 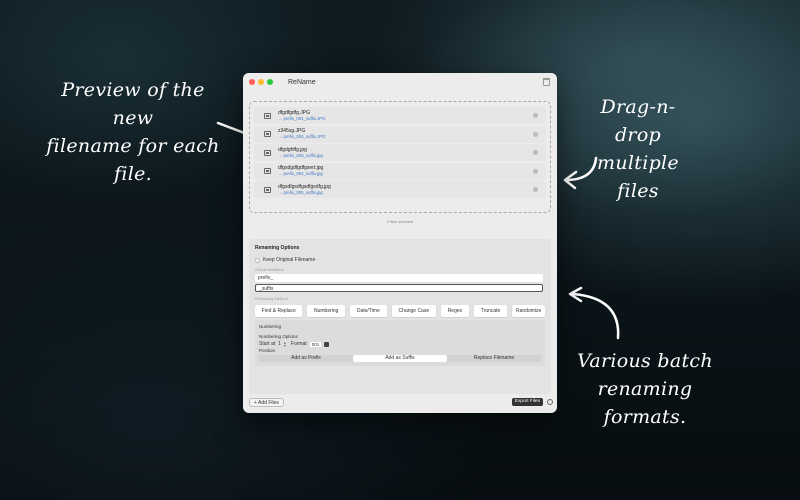 I want to click on annotation-batch-formats: Various batch renaming formats., so click(x=645, y=389).